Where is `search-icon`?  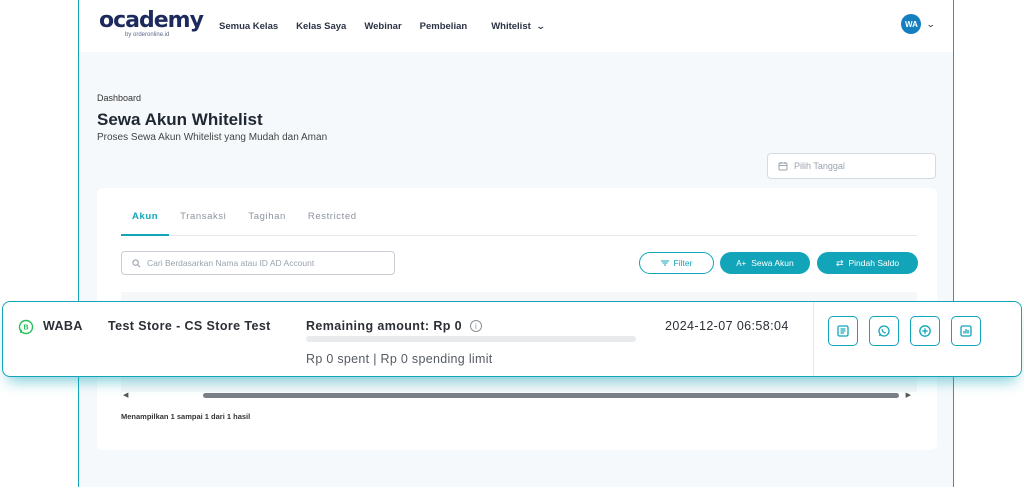 search-icon is located at coordinates (136, 262).